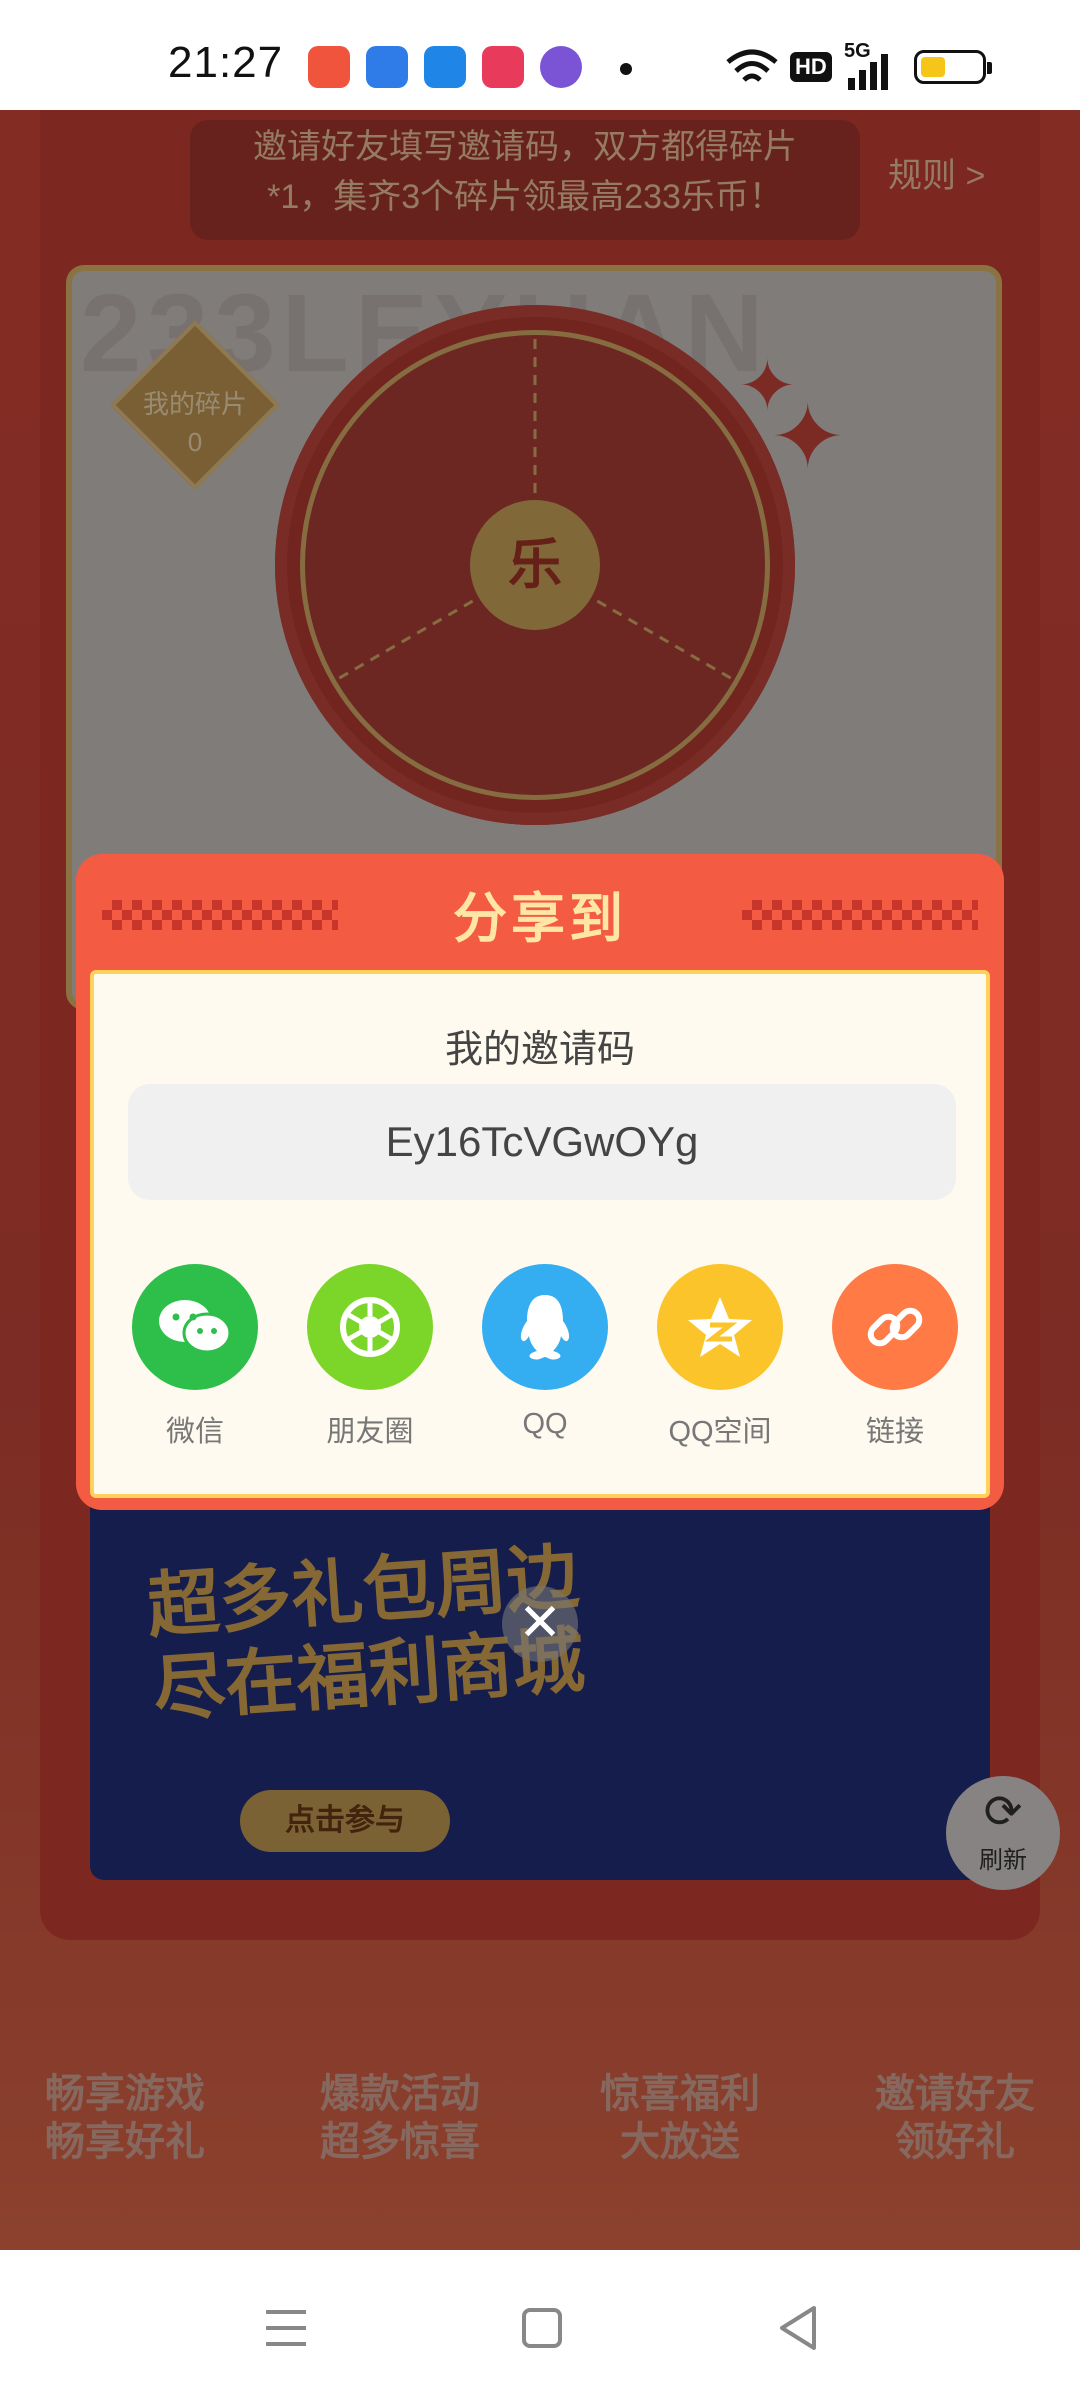  I want to click on wifi-icon, so click(752, 65).